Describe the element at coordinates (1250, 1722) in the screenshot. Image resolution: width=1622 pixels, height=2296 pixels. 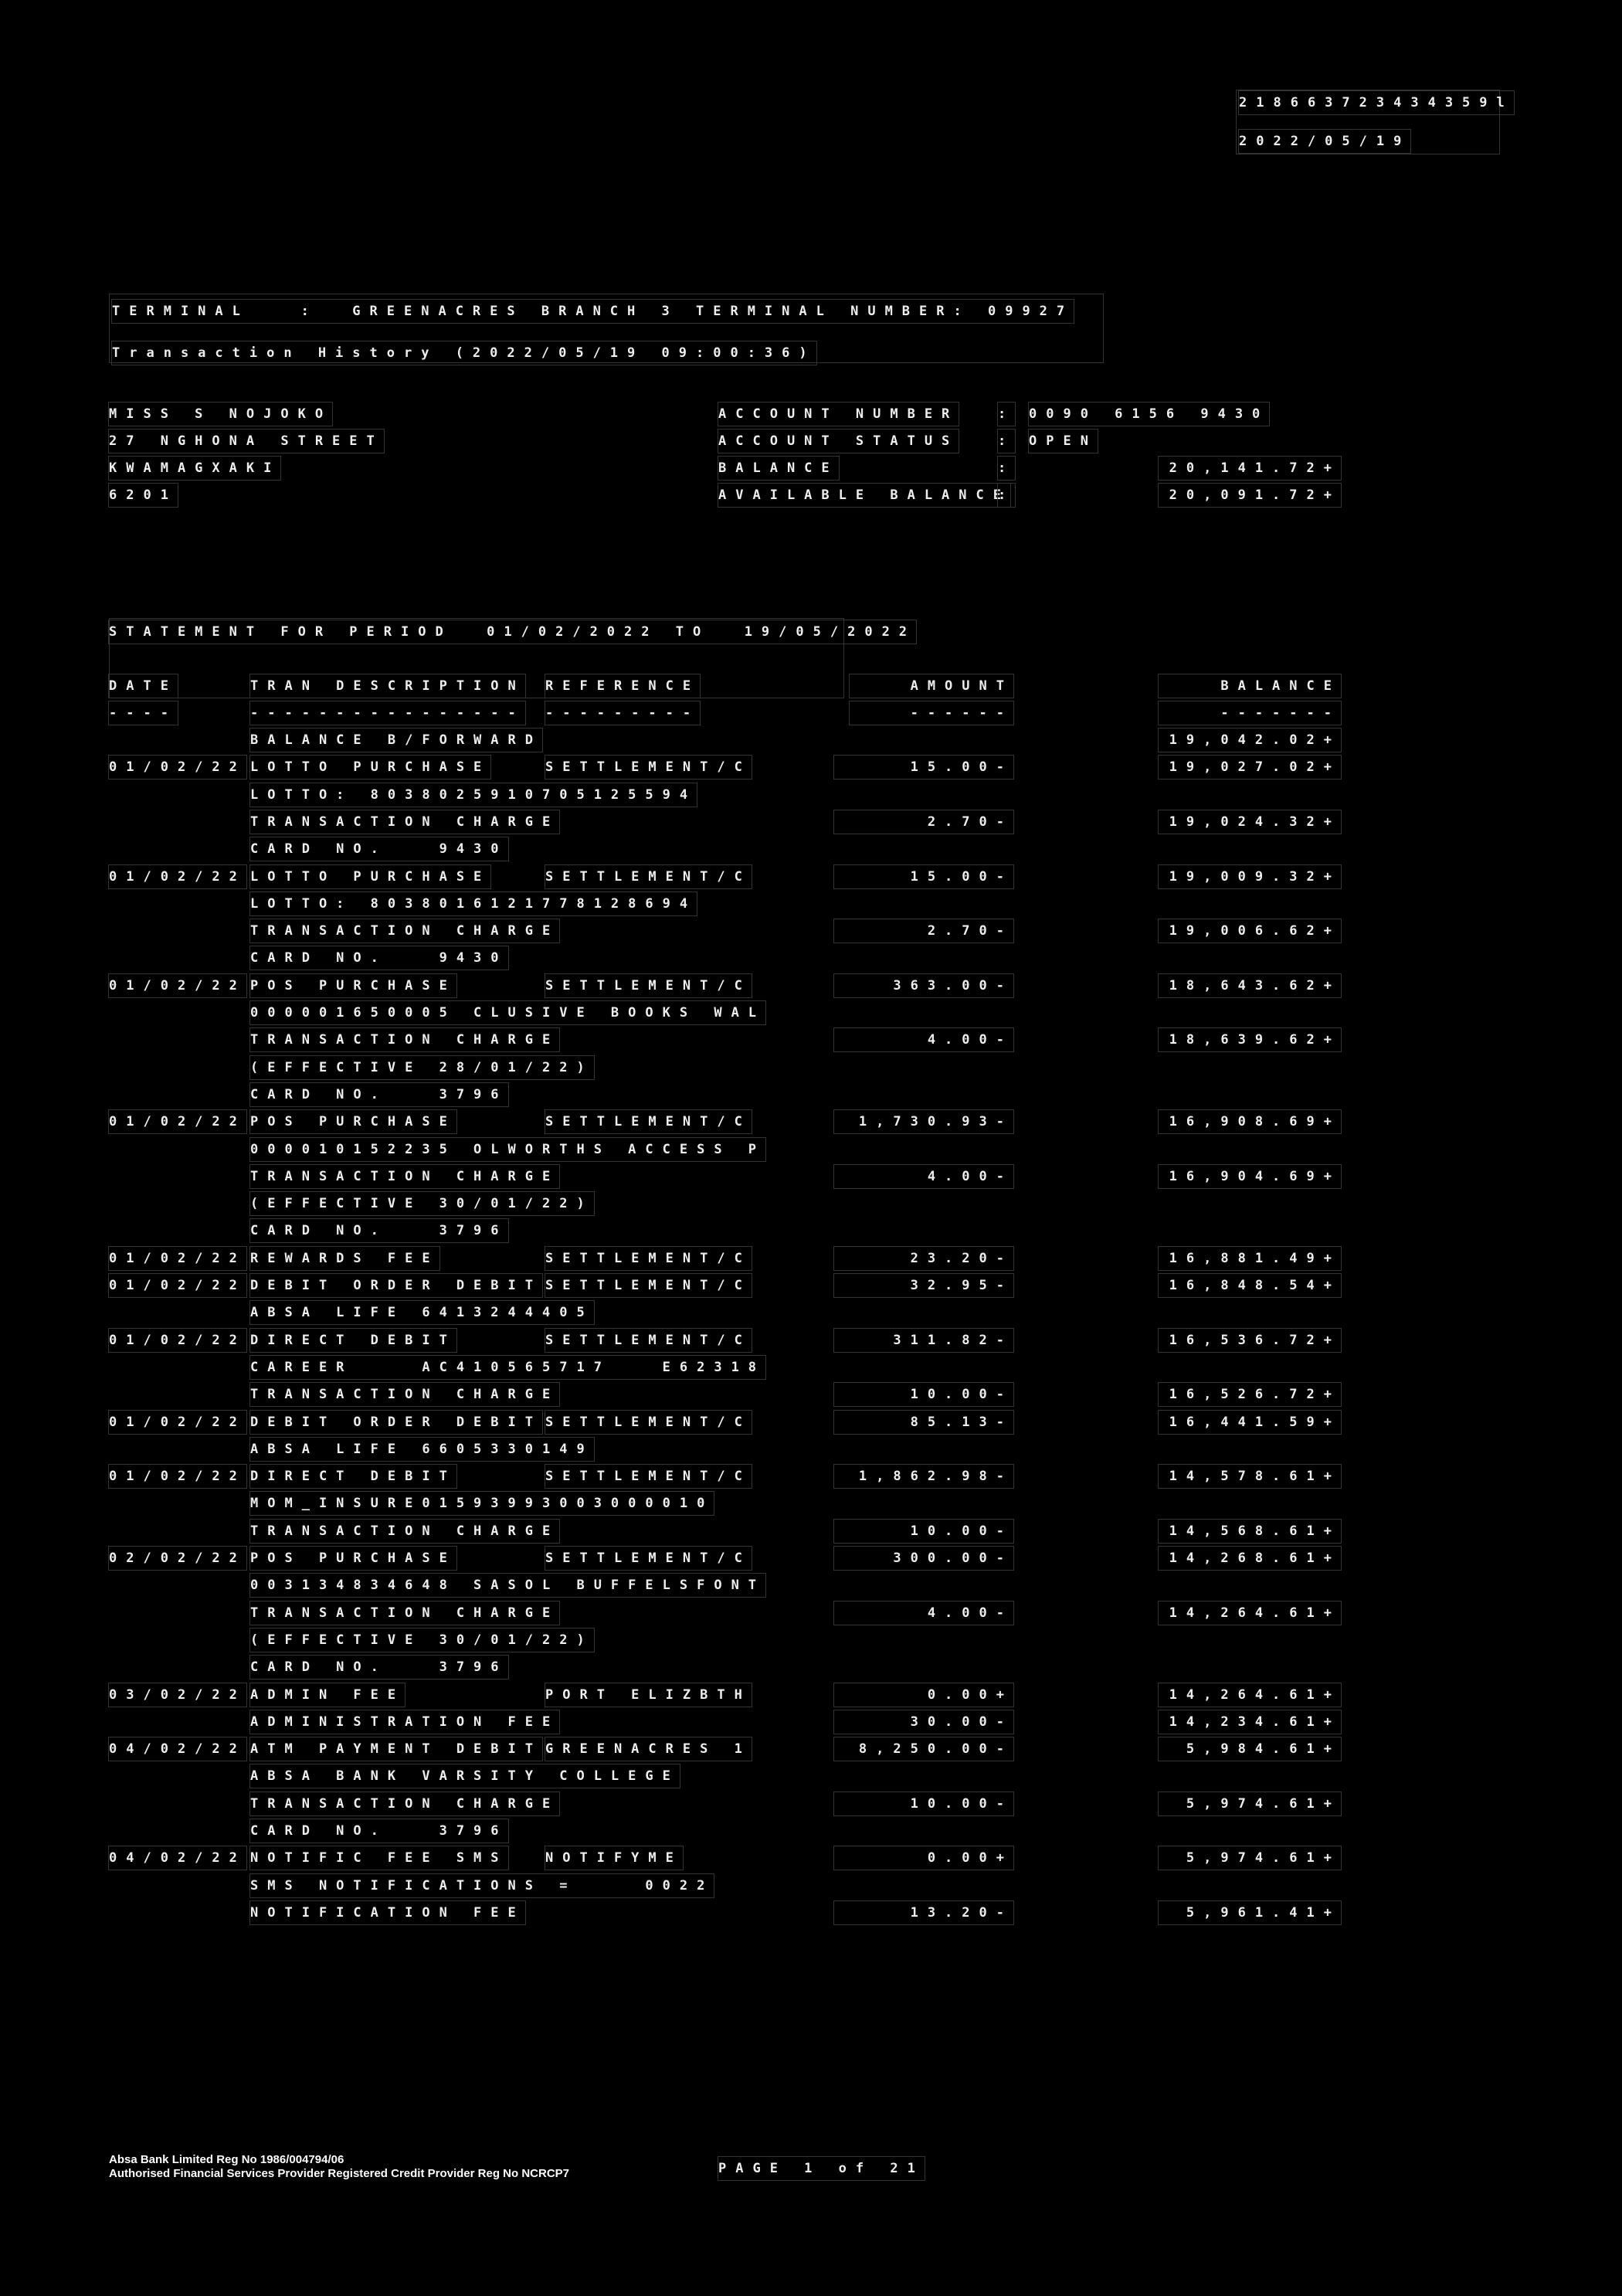
I see `row-balance: 14,234.61+` at that location.